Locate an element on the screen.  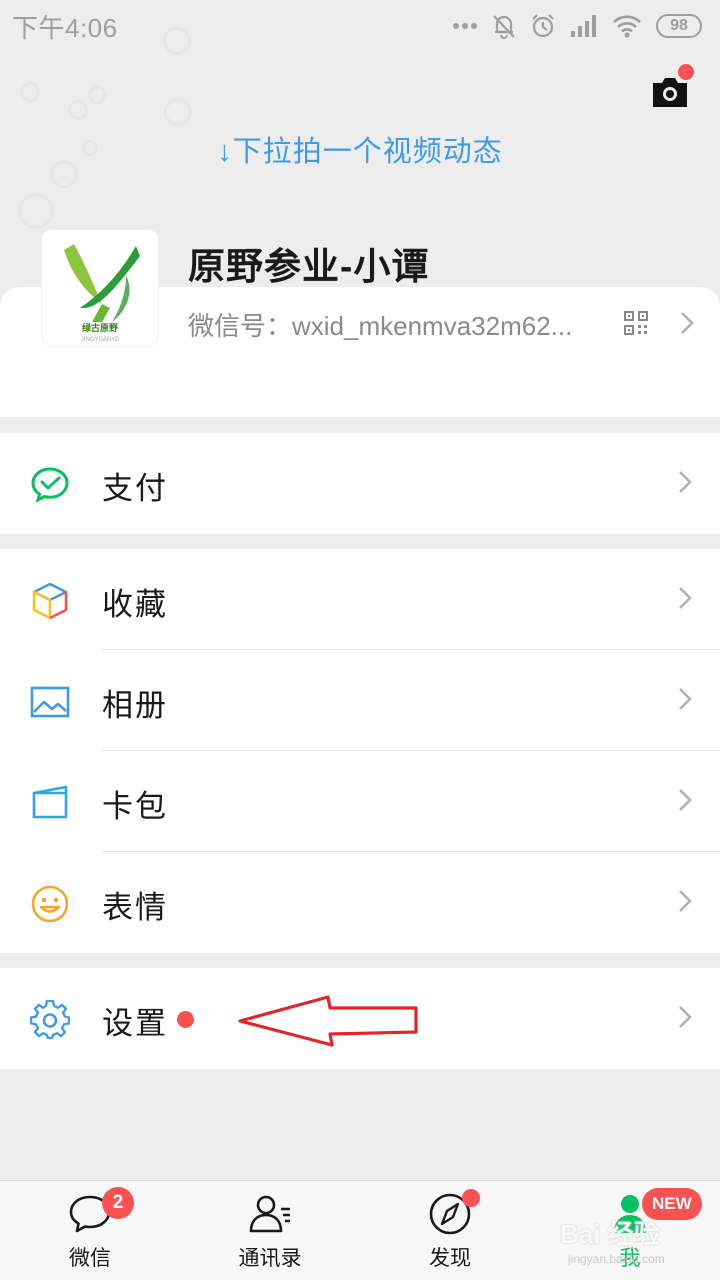
wifi-icon is located at coordinates (627, 26).